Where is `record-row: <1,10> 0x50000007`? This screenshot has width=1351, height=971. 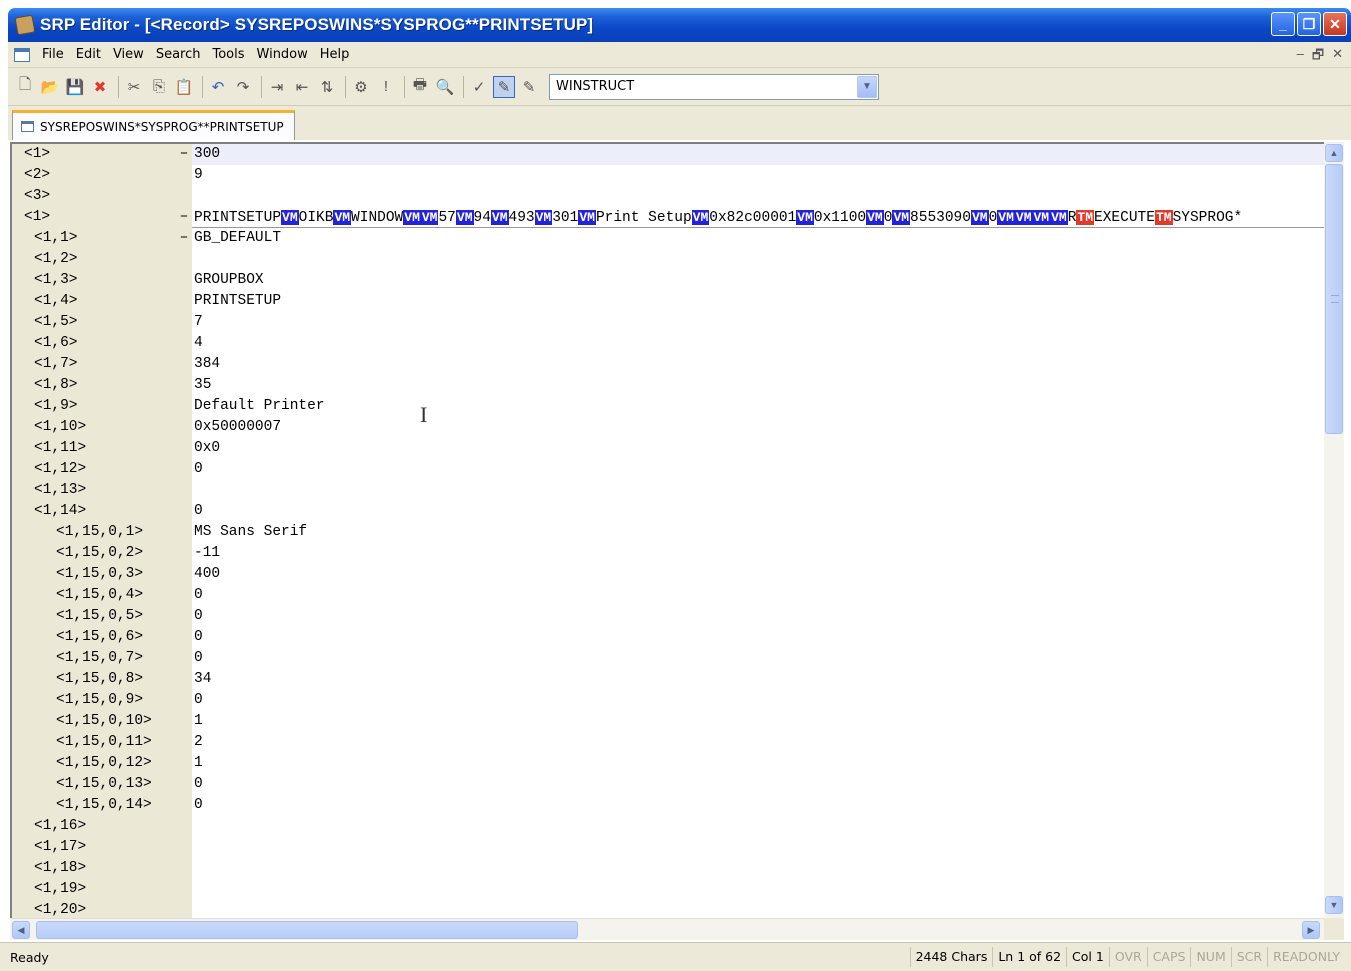
record-row: <1,10> 0x50000007 is located at coordinates (668, 427).